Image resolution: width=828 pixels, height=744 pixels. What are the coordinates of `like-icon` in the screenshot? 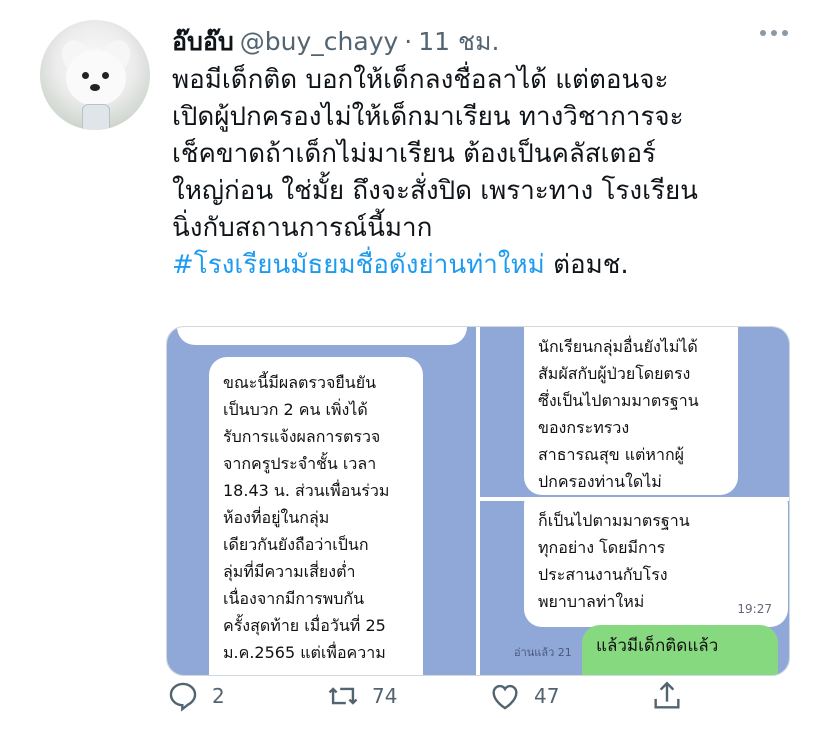 It's located at (505, 697).